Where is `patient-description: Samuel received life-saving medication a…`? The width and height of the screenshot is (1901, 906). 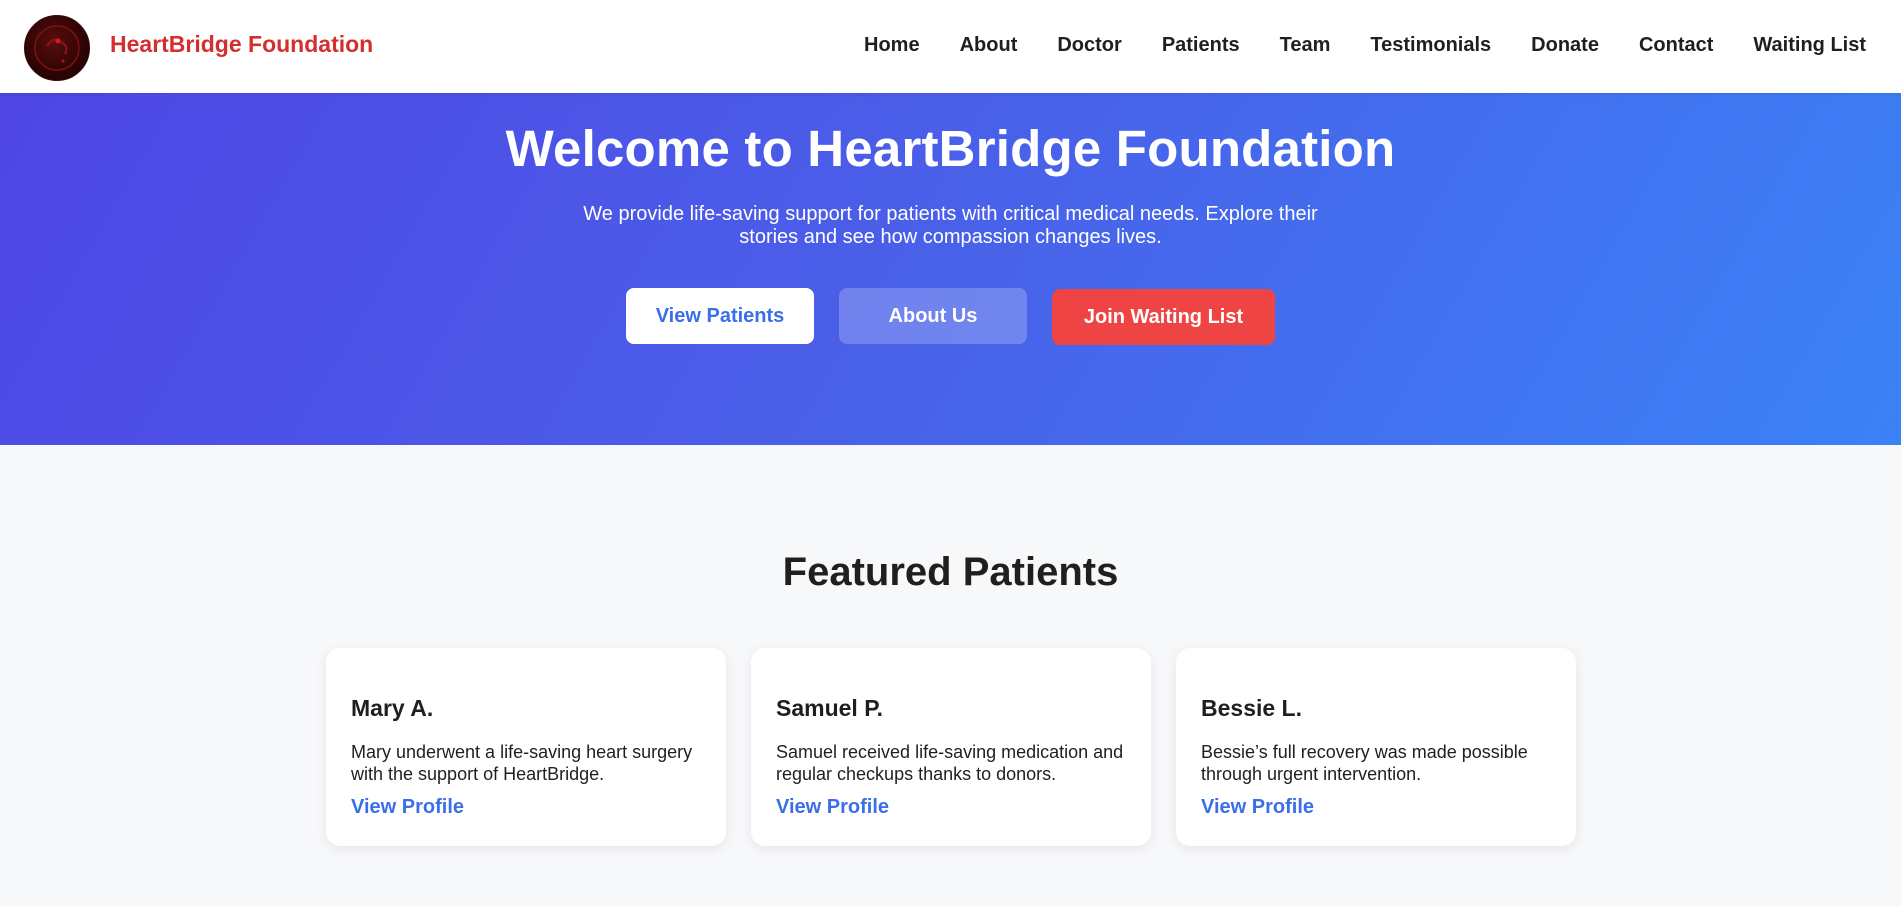
patient-description: Samuel received life-saving medication a… is located at coordinates (950, 763).